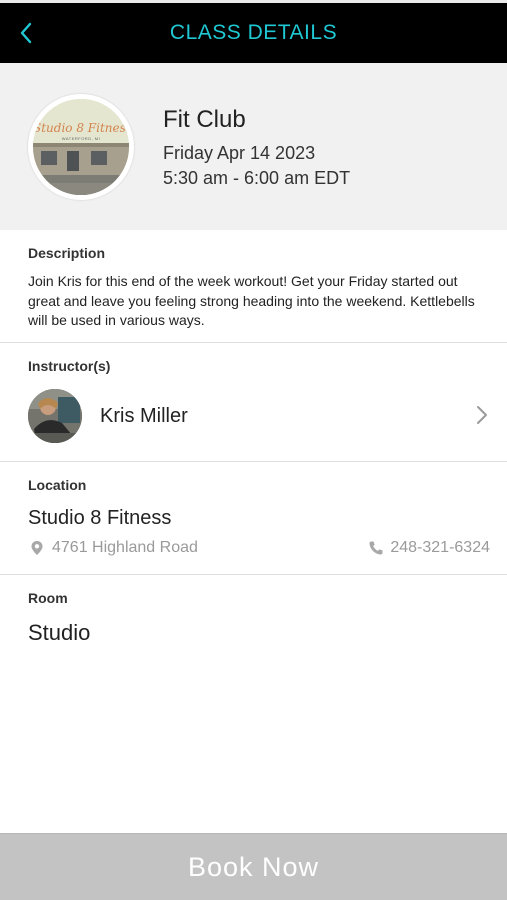 This screenshot has height=900, width=507. I want to click on room-label: Room, so click(48, 598).